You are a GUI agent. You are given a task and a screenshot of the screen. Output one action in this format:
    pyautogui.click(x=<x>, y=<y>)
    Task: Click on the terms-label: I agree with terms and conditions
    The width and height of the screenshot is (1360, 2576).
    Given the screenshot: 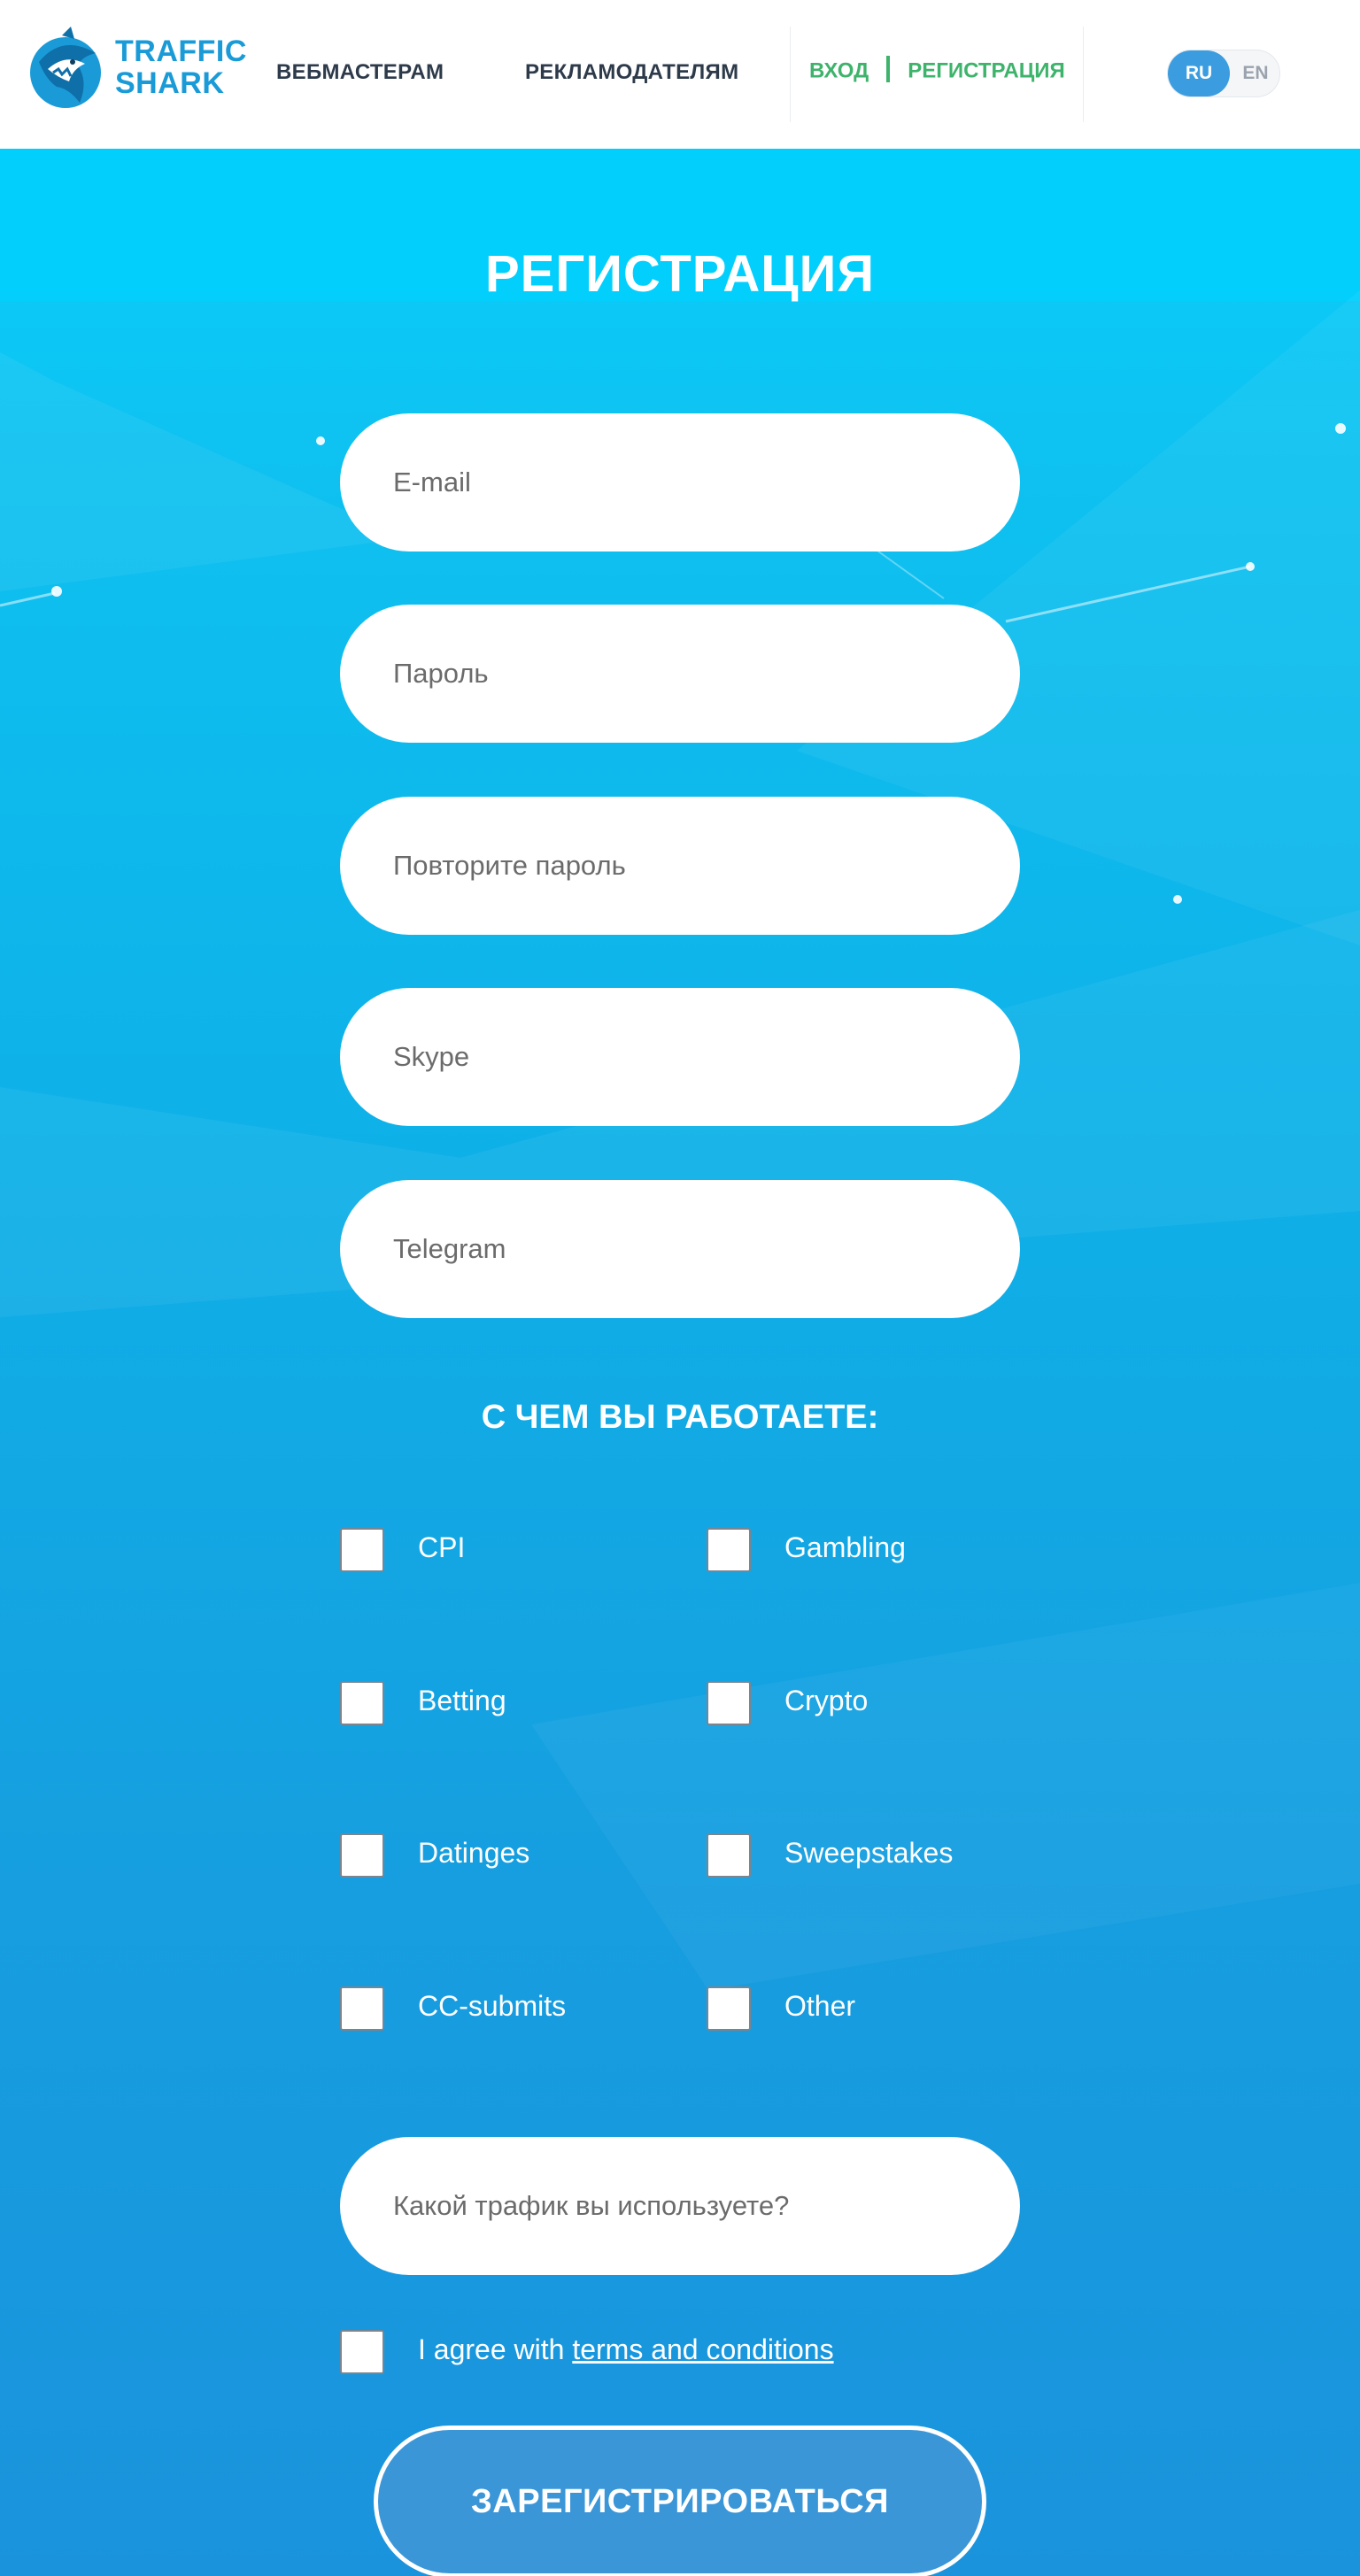 What is the action you would take?
    pyautogui.click(x=626, y=2349)
    